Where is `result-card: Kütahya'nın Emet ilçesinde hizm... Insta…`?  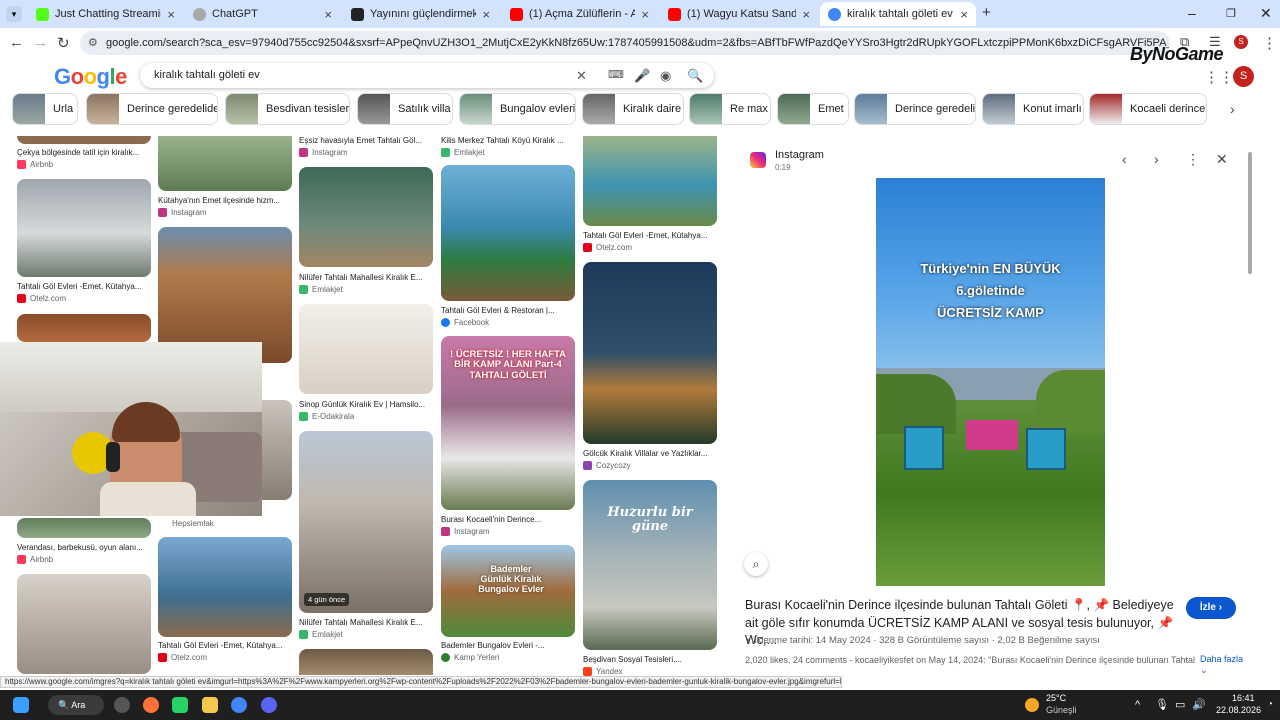
result-card: Kütahya'nın Emet ilçesinde hizm... Insta… is located at coordinates (225, 178).